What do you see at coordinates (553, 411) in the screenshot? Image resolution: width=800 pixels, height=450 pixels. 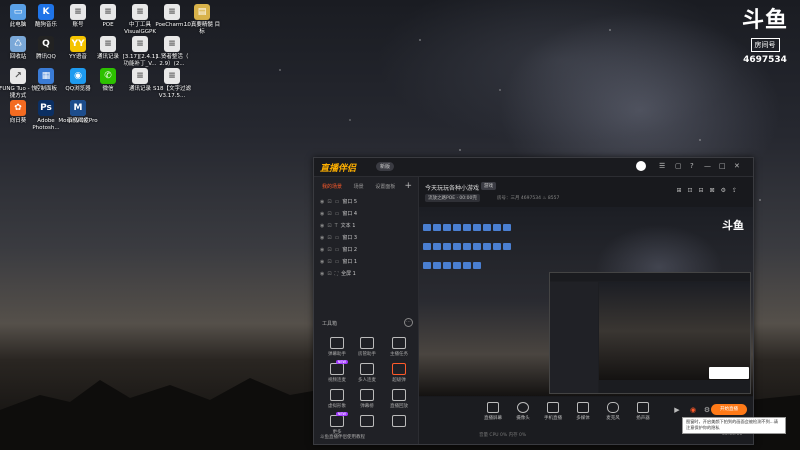 I see `mobile-live-button: 手机直播` at bounding box center [553, 411].